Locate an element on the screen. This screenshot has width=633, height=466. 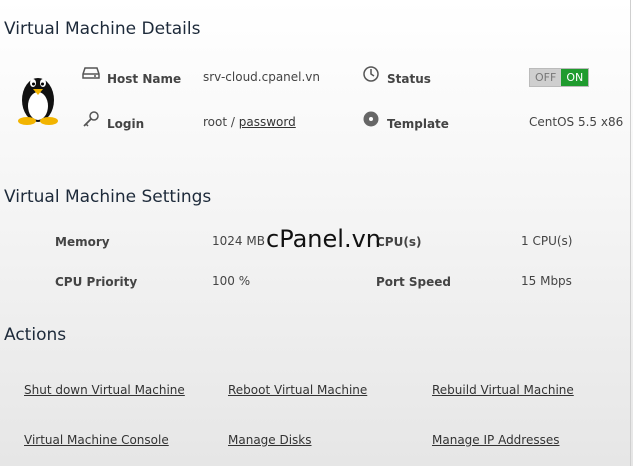
cpu-priority-label: CPU Priority is located at coordinates (96, 282).